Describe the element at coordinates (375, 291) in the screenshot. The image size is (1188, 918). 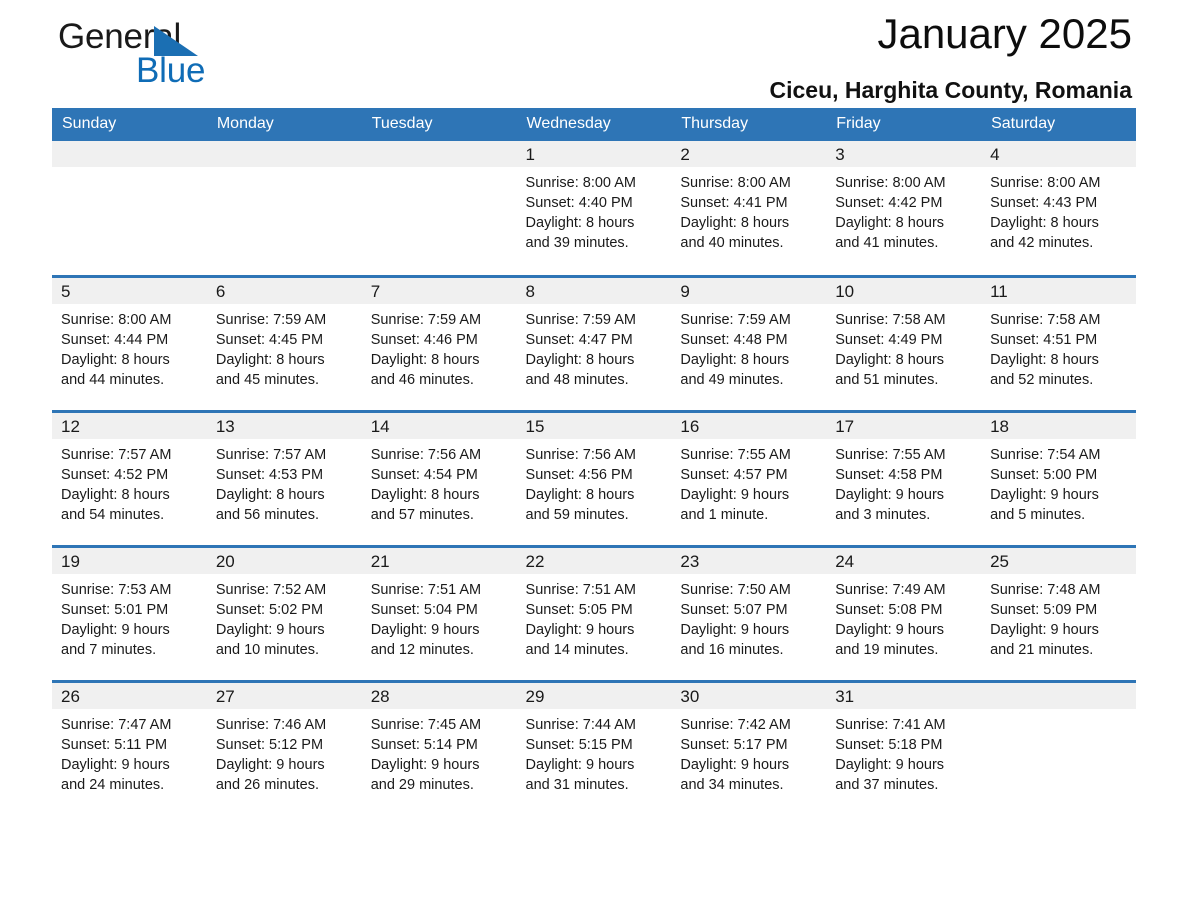
I see `day-number: 7` at that location.